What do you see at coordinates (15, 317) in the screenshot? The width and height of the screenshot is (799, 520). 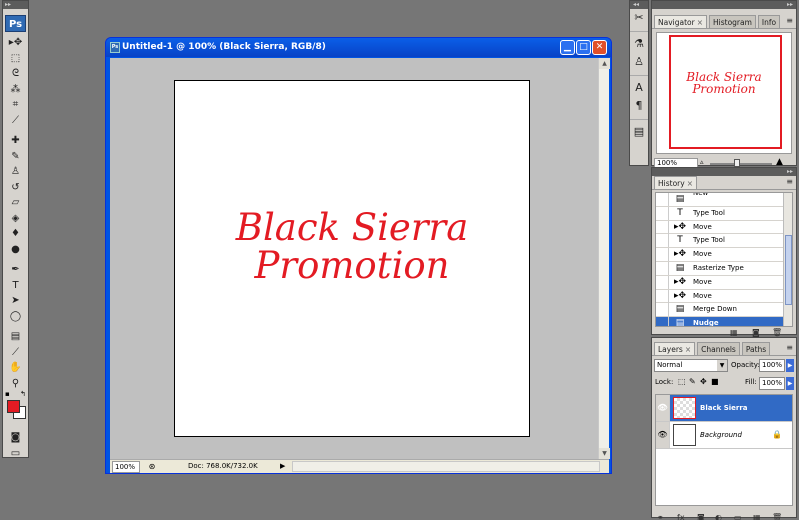 I see `shape-tool-icon: ◯` at bounding box center [15, 317].